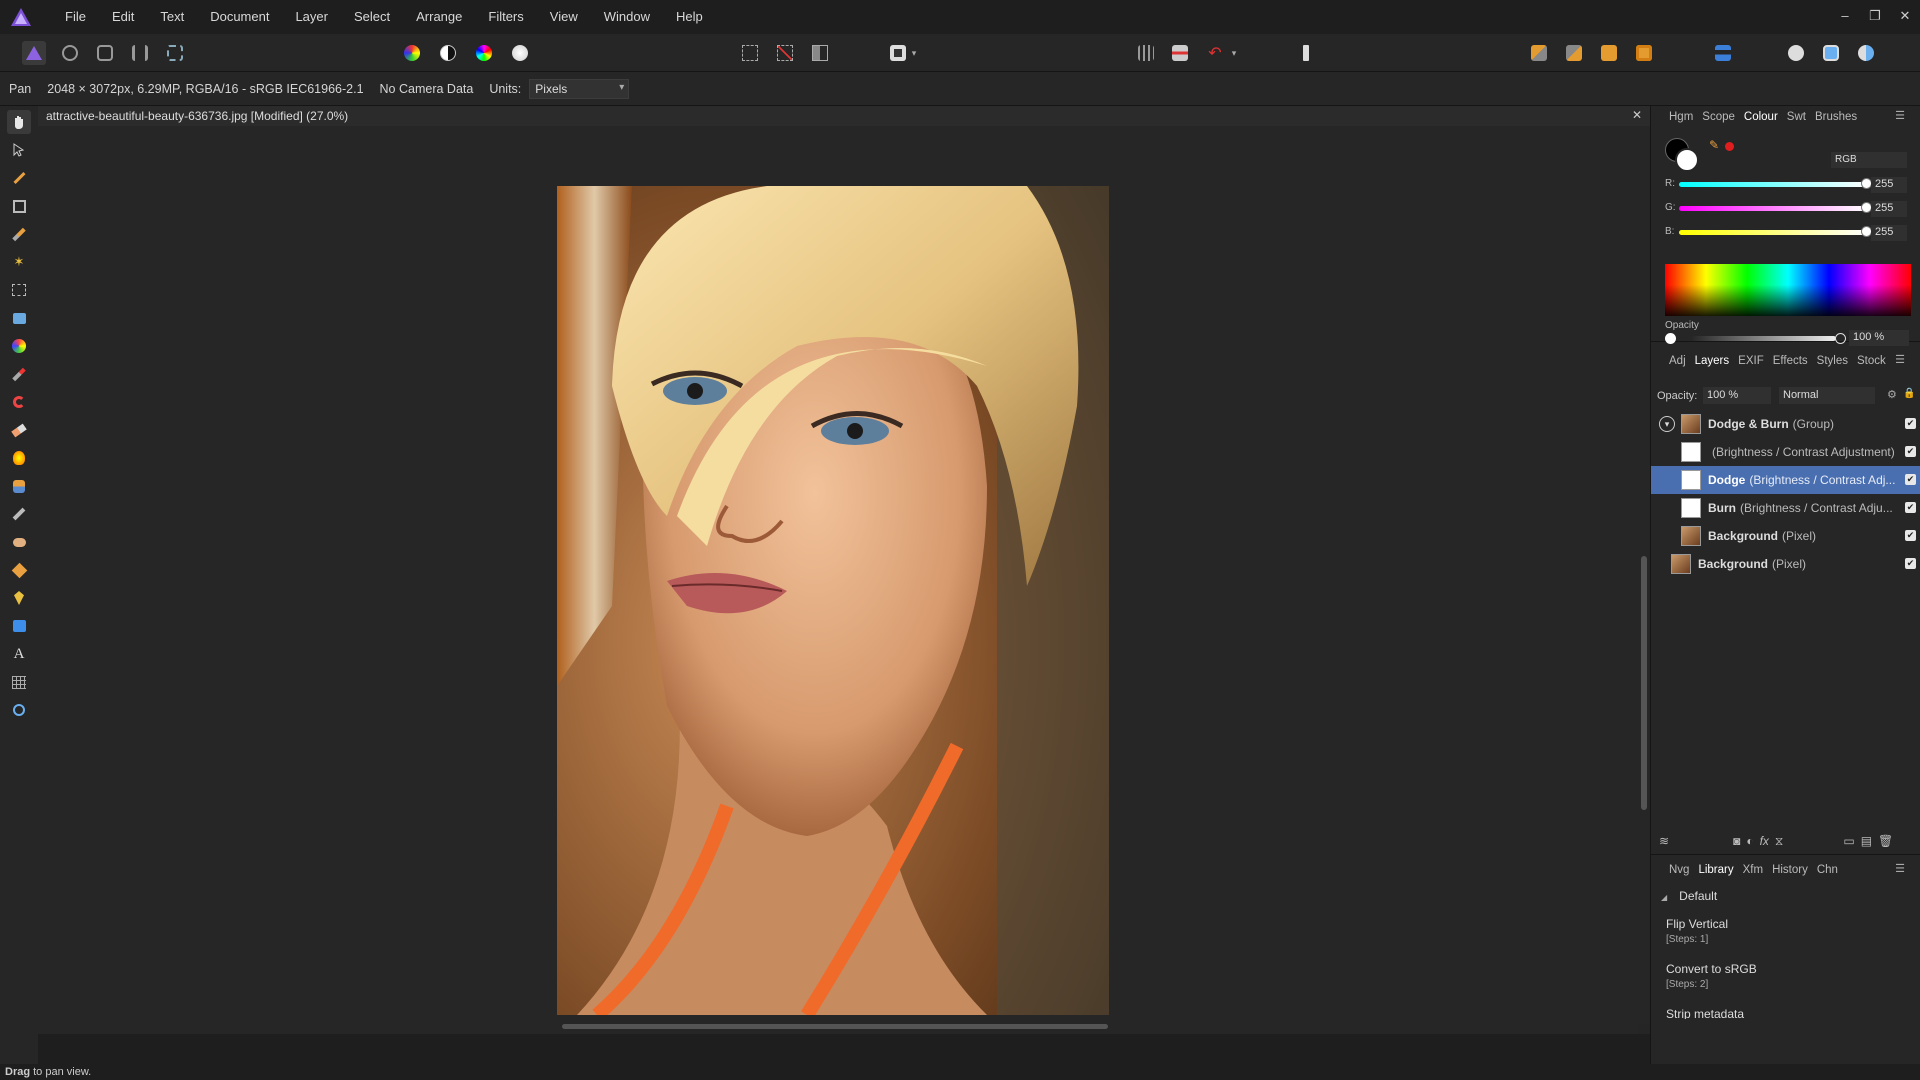 The width and height of the screenshot is (1920, 1080). What do you see at coordinates (1892, 394) in the screenshot?
I see `layer-settings-icon: ⚙` at bounding box center [1892, 394].